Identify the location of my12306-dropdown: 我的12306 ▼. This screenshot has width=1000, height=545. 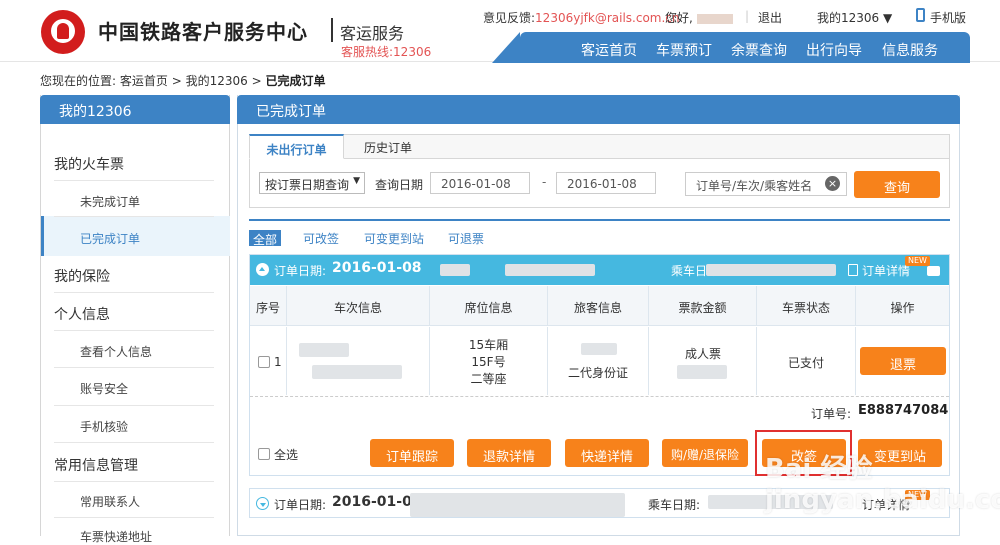
(854, 17).